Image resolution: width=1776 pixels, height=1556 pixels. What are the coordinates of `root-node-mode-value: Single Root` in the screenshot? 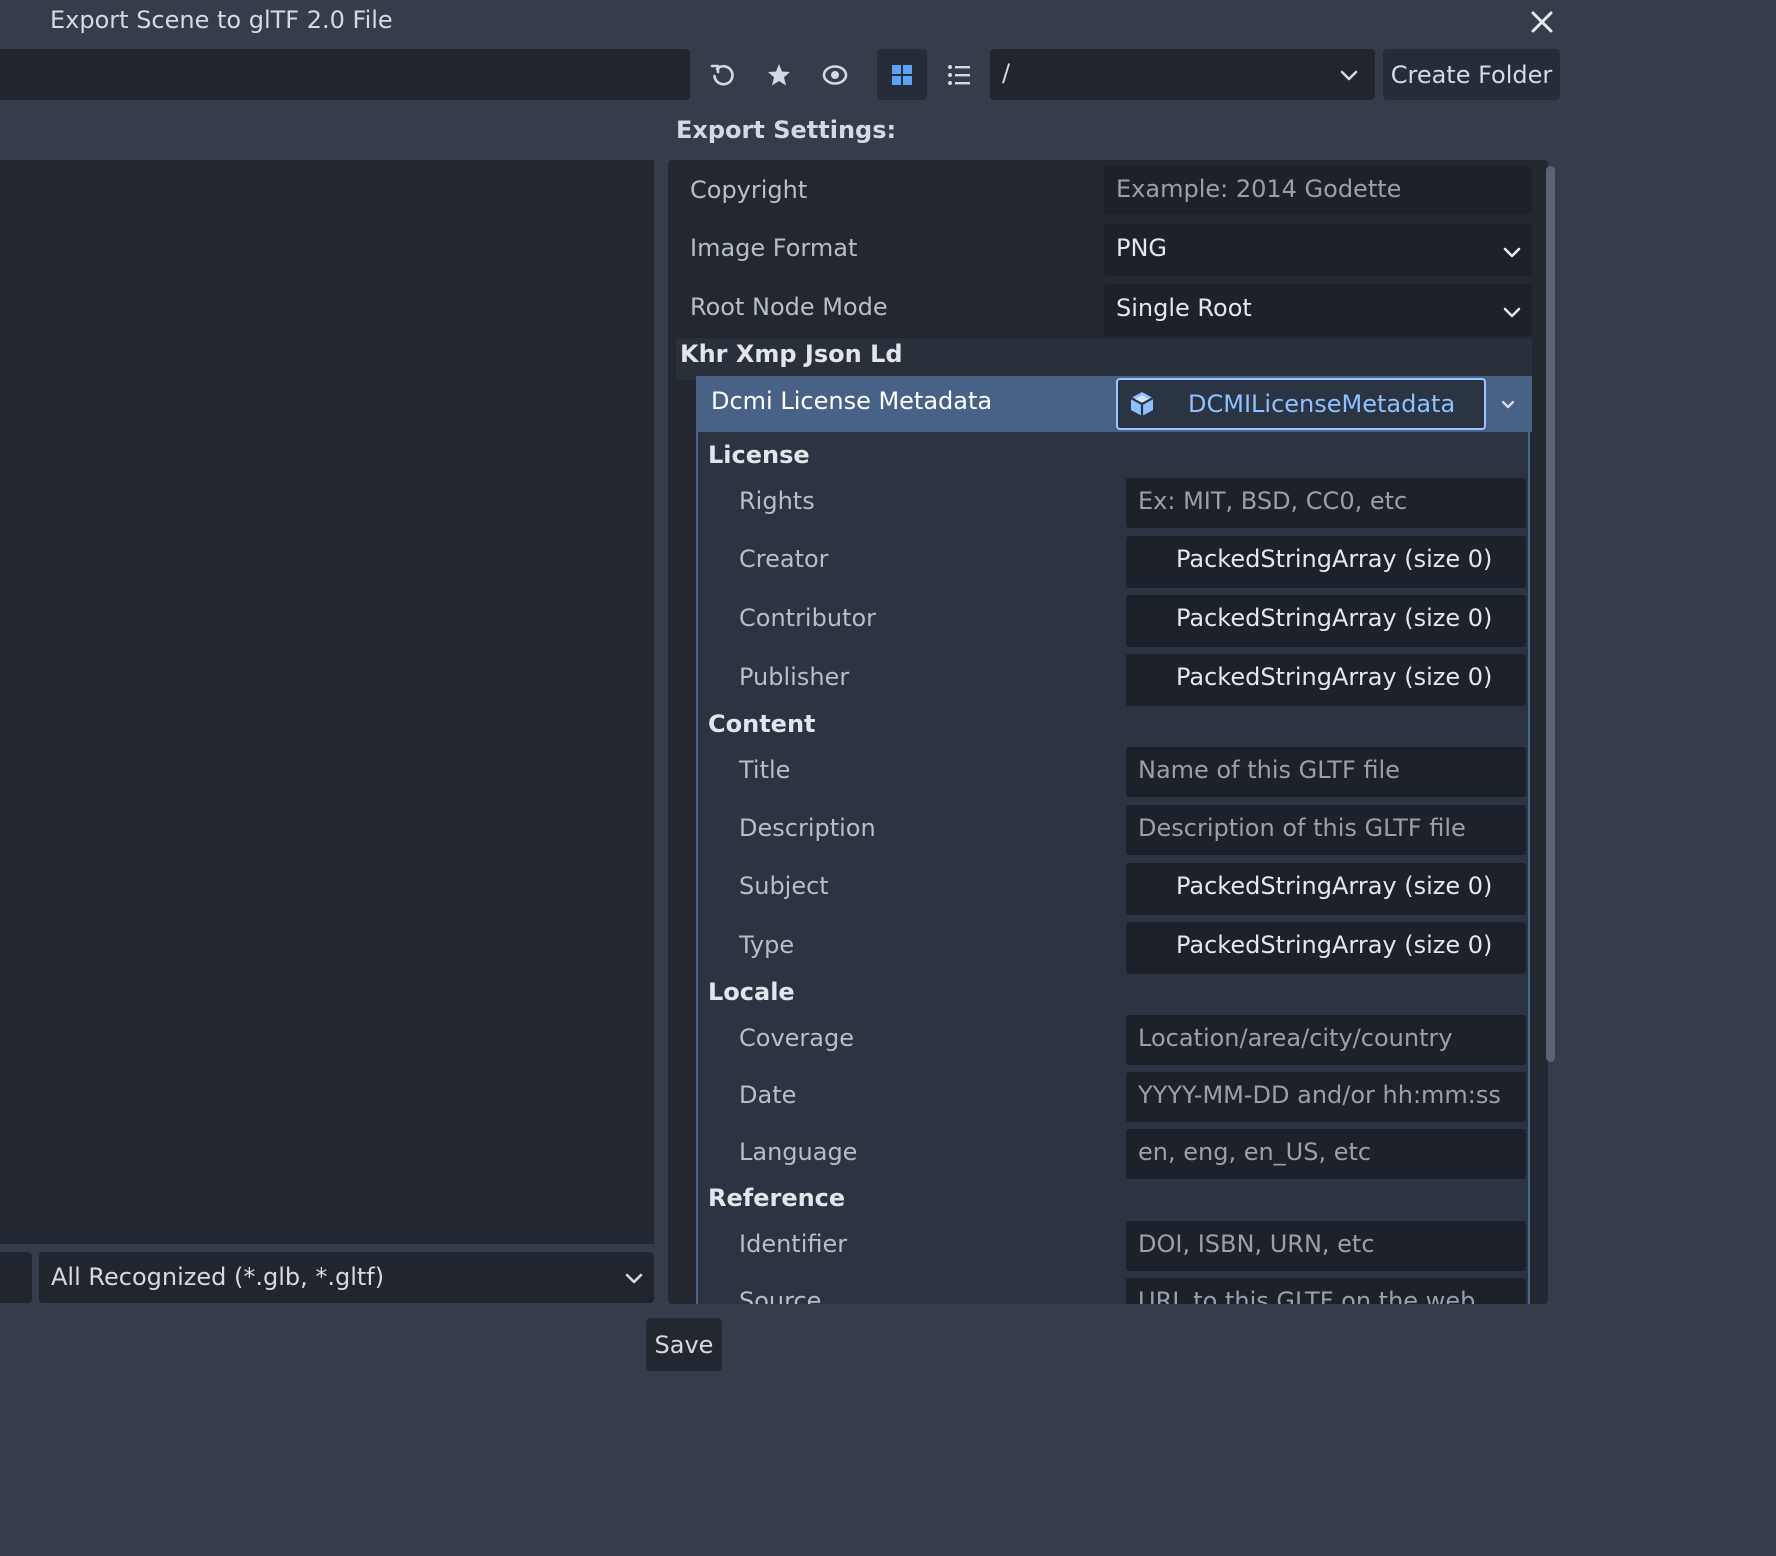 It's located at (1184, 308).